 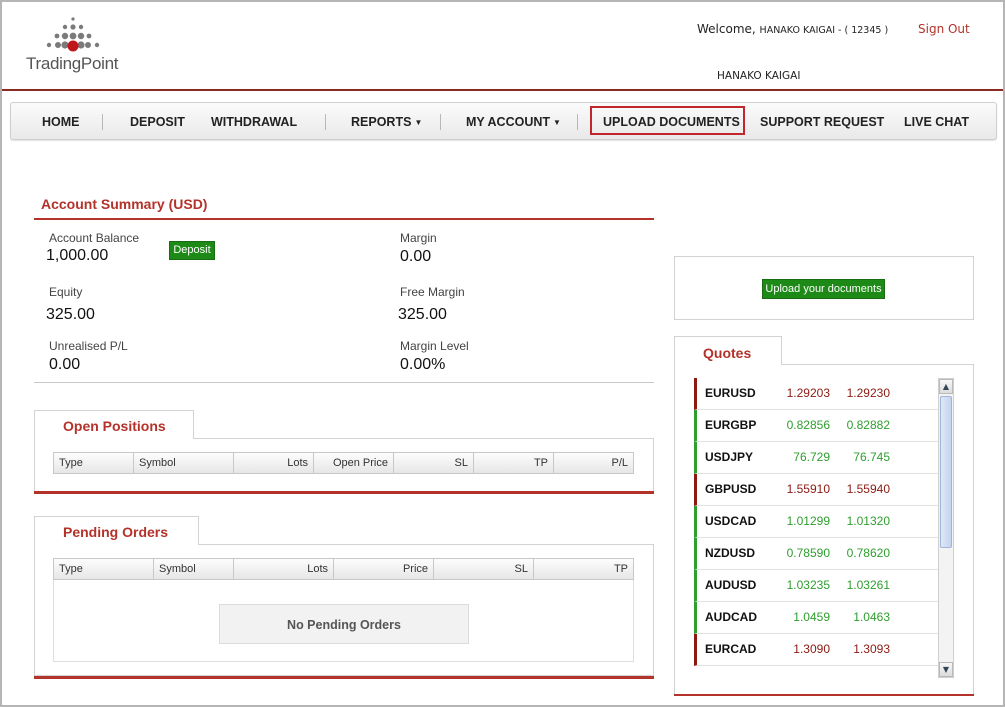 What do you see at coordinates (946, 472) in the screenshot?
I see `scroll-thumb` at bounding box center [946, 472].